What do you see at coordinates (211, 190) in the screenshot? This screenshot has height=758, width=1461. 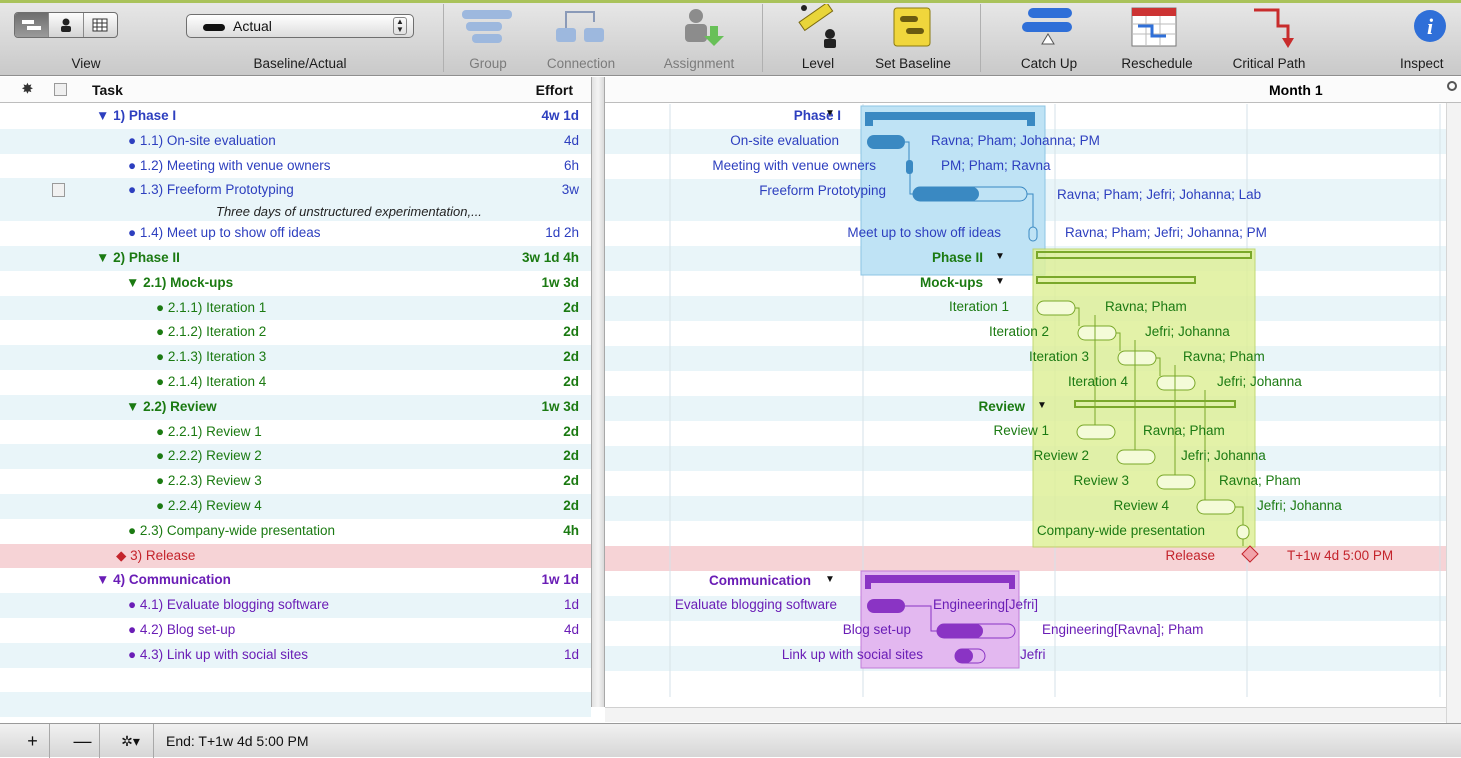 I see `task-name: ● 1.3) Freeform Prototyping` at bounding box center [211, 190].